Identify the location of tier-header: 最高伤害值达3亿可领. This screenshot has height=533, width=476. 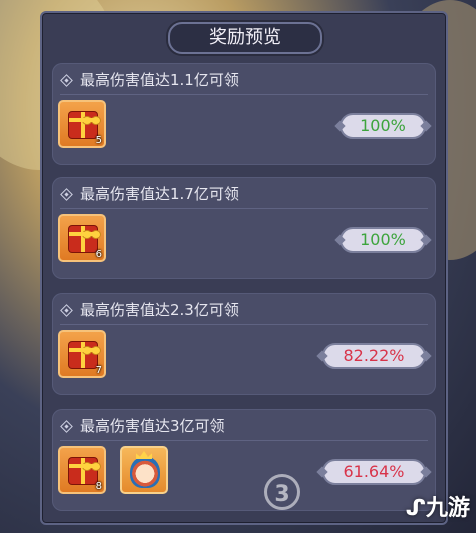
(142, 426).